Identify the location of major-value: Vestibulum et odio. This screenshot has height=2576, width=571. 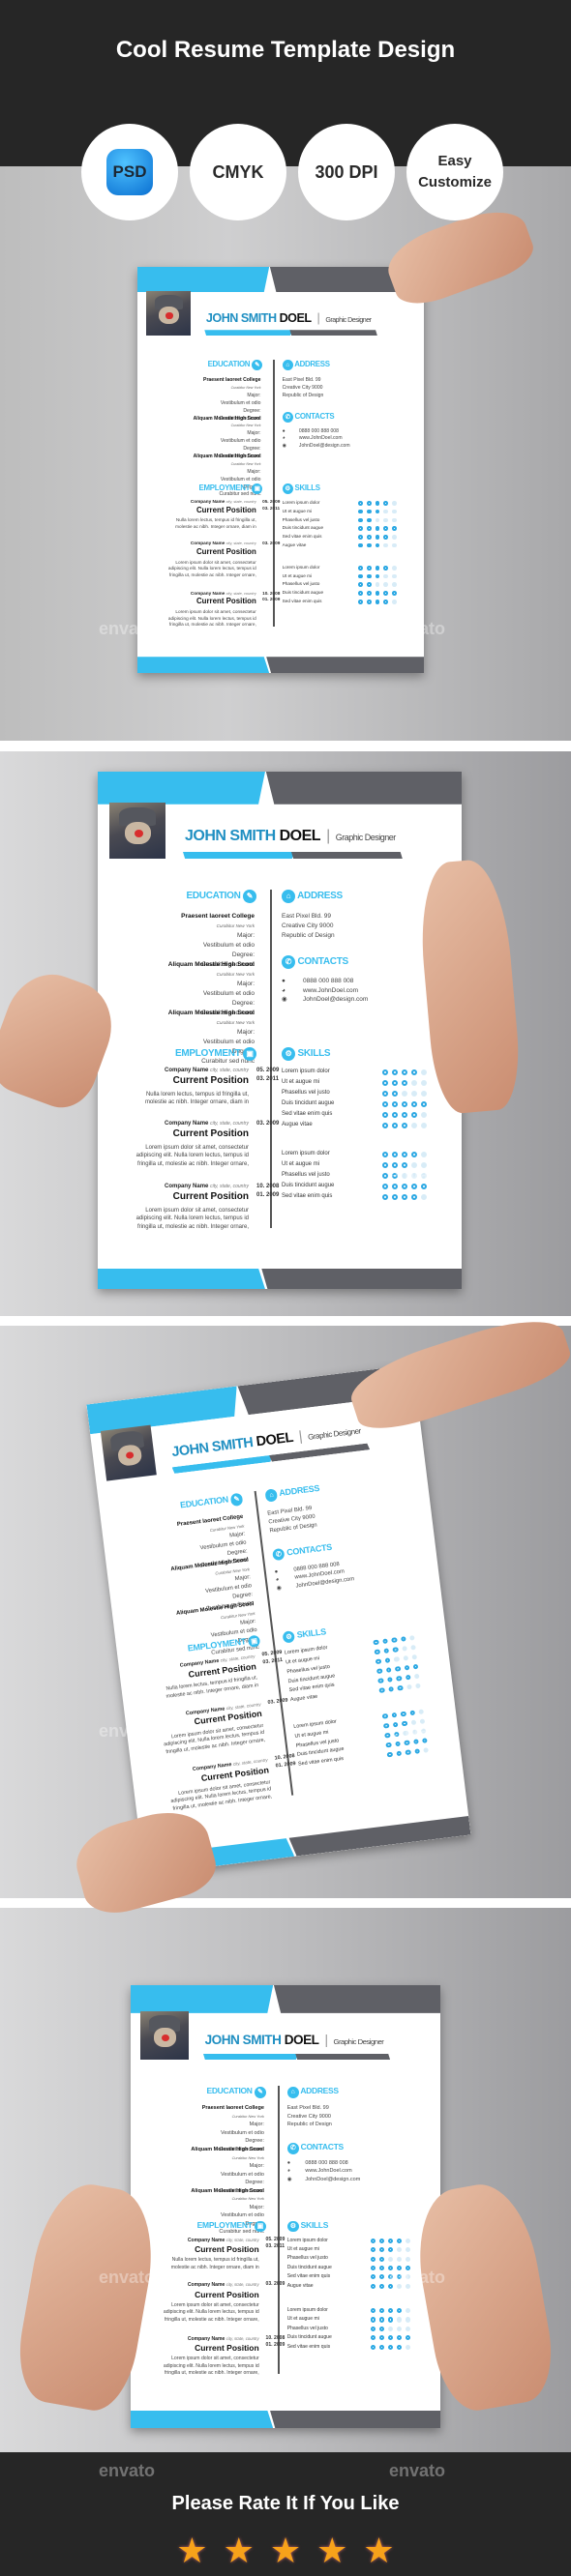
(228, 945).